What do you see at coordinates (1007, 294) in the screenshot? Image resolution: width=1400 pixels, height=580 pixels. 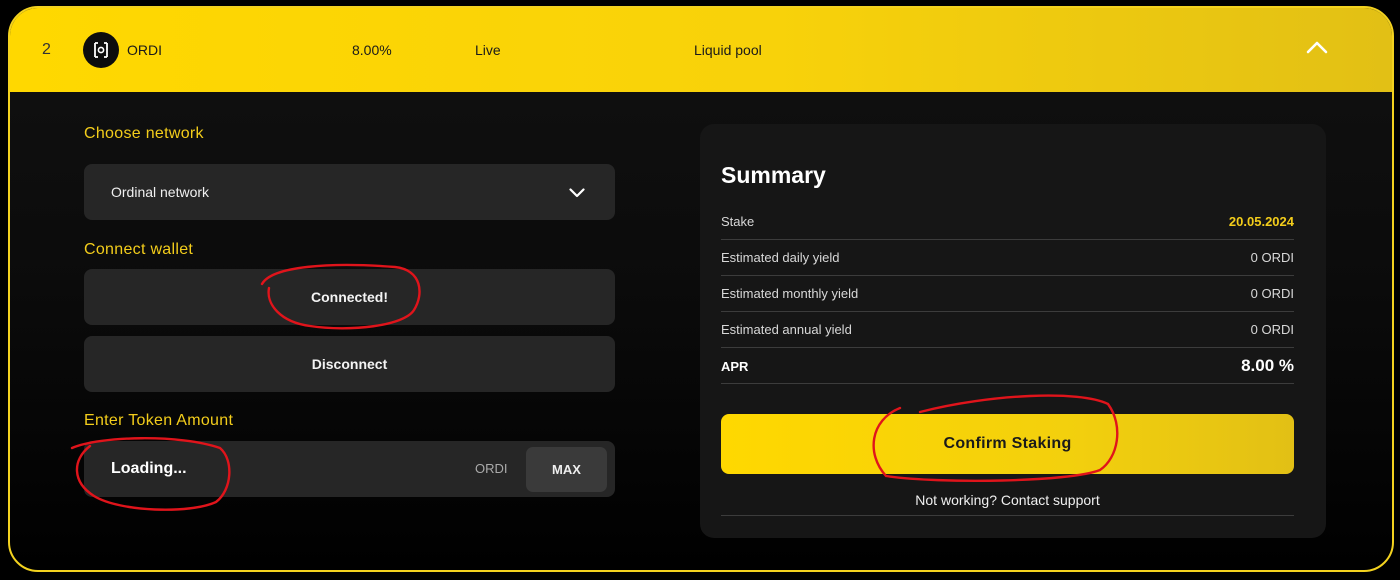 I see `summary-row-monthly: Estimated monthly yield 0 ORDI` at bounding box center [1007, 294].